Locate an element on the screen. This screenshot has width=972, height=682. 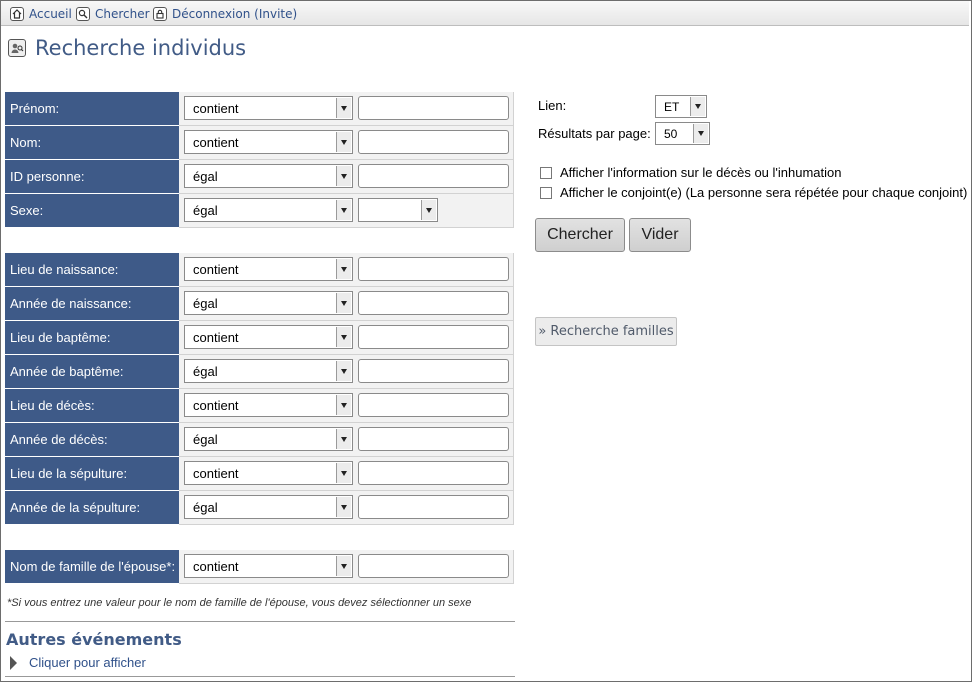
field-row-lieu-bapteme: Lieu de baptême: contient is located at coordinates (259, 338).